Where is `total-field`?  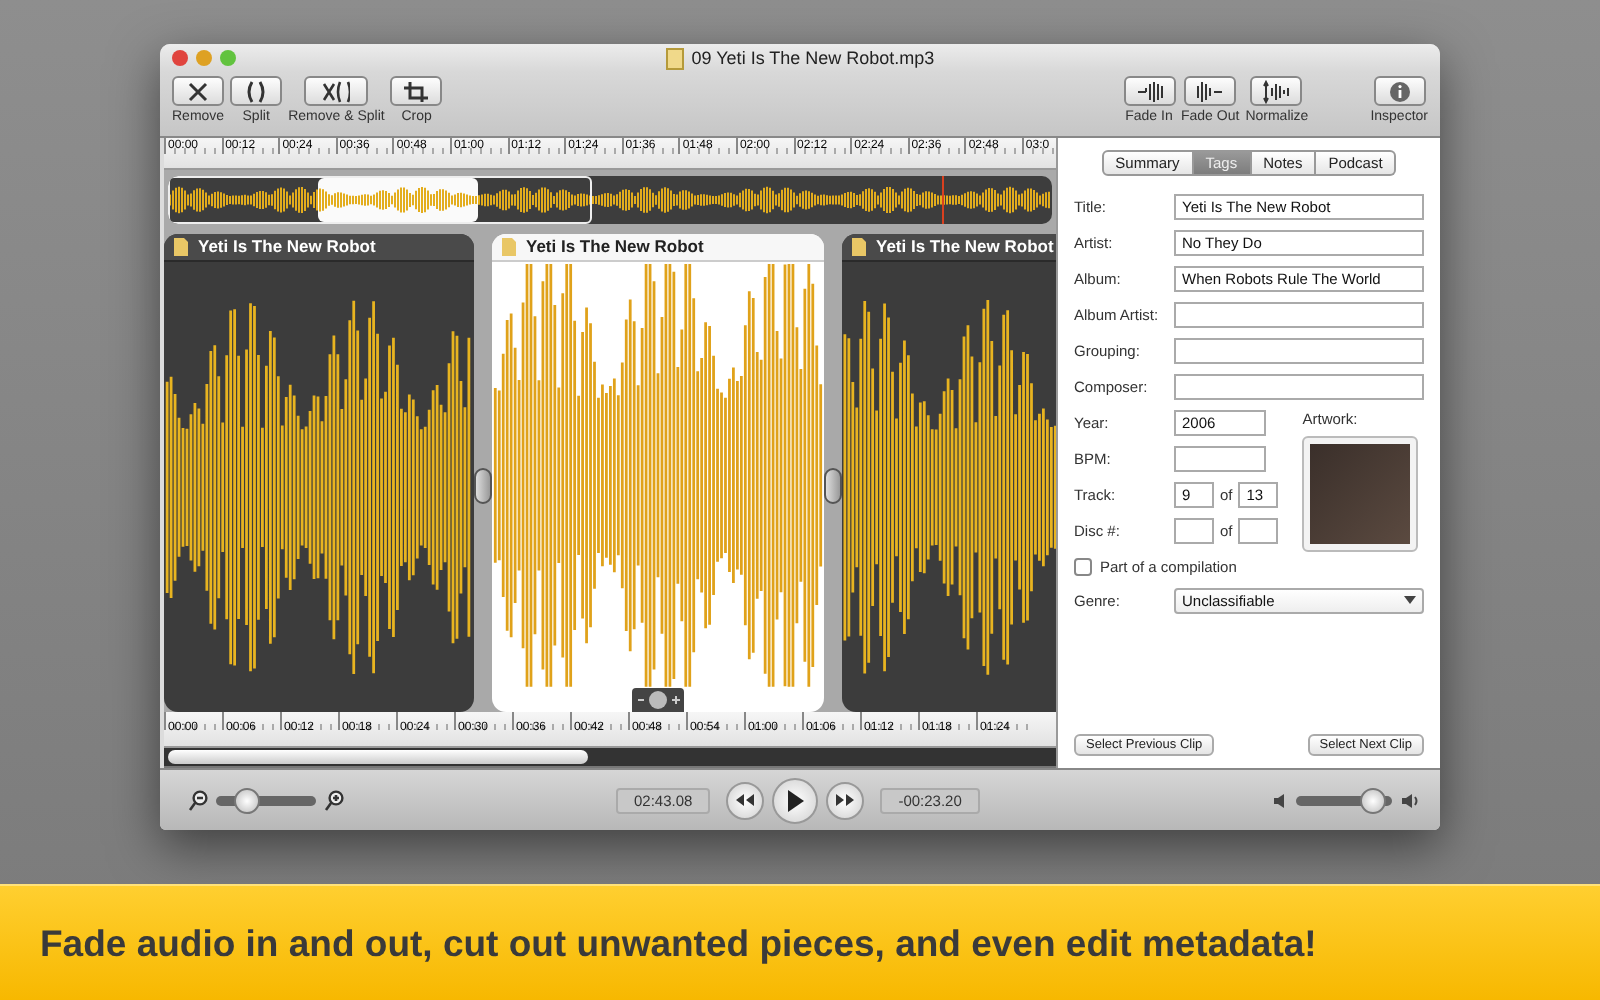 total-field is located at coordinates (1258, 530).